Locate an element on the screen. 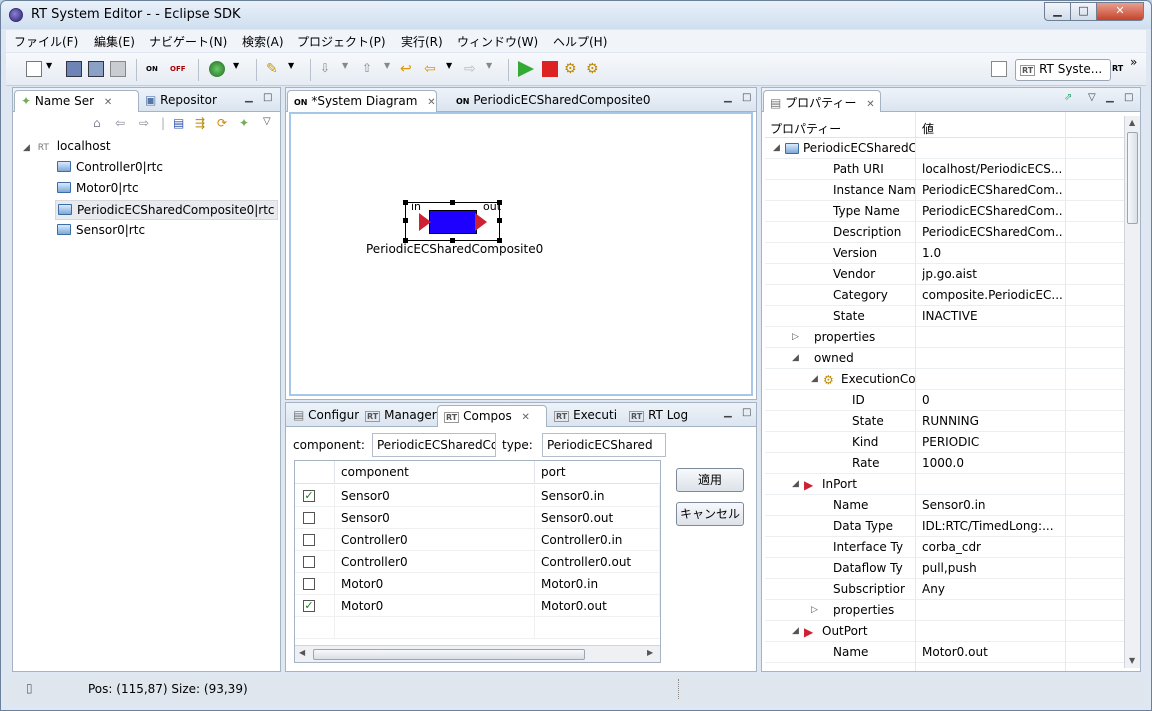 The height and width of the screenshot is (711, 1152). property-row: Rate 1000.0 is located at coordinates (945, 463).